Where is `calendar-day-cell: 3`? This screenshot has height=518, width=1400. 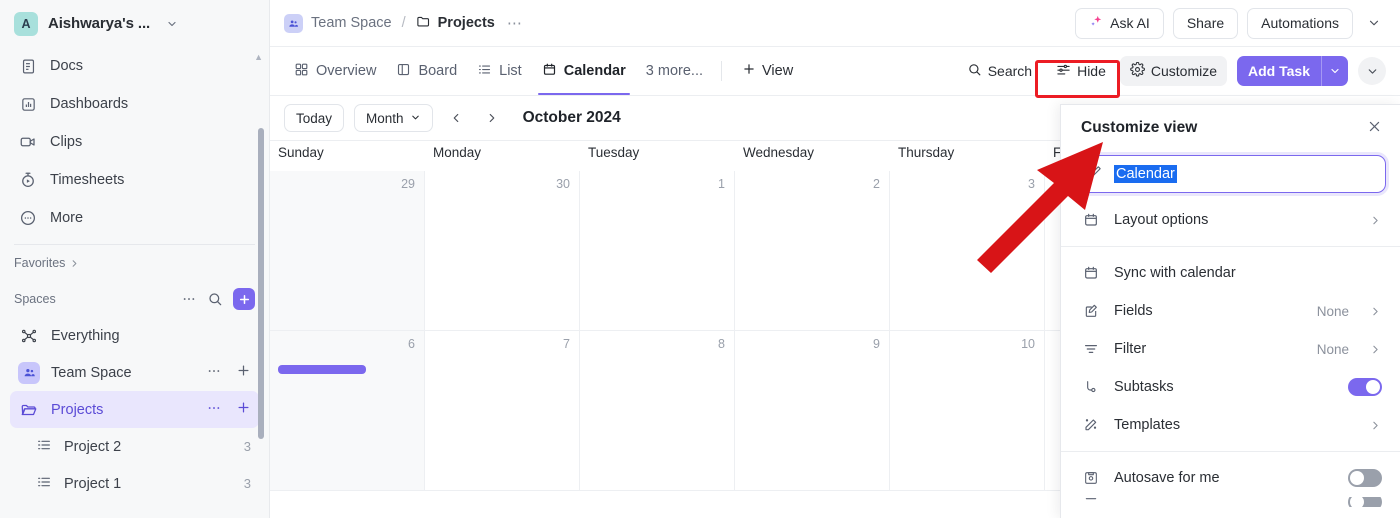
calendar-day-cell: 3 is located at coordinates (967, 251).